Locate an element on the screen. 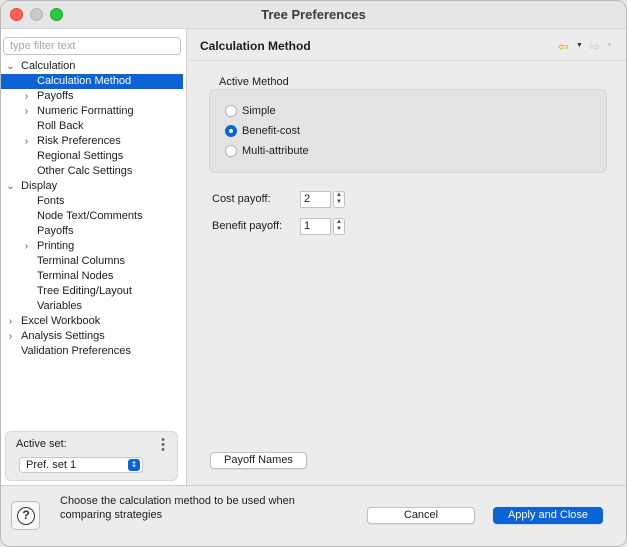  tree-item: Regional Settings is located at coordinates (92, 156).